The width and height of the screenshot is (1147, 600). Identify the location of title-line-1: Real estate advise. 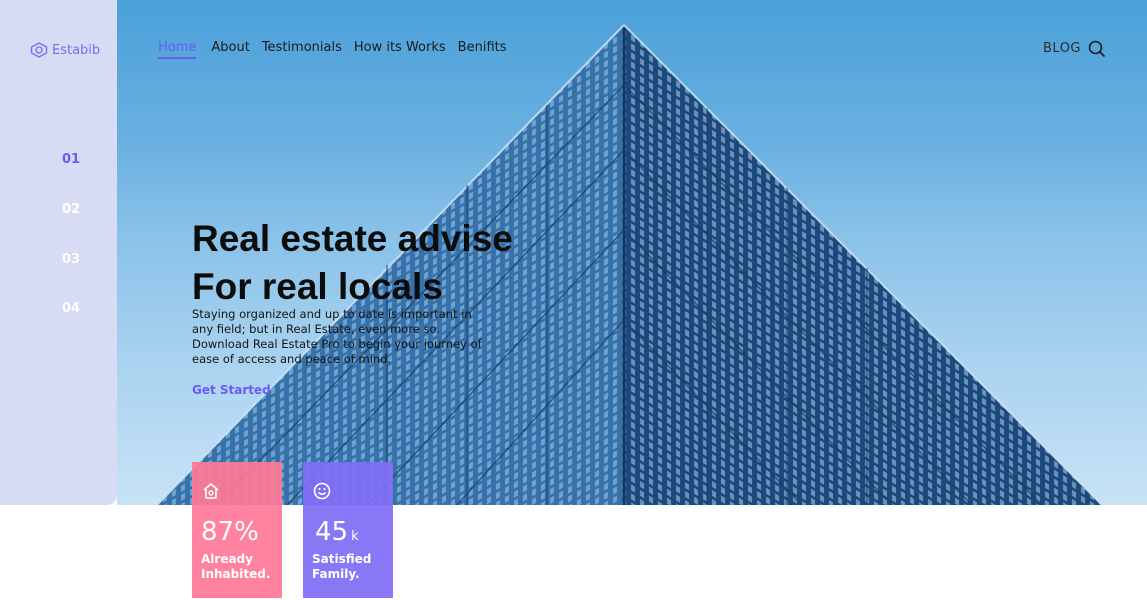
(352, 238).